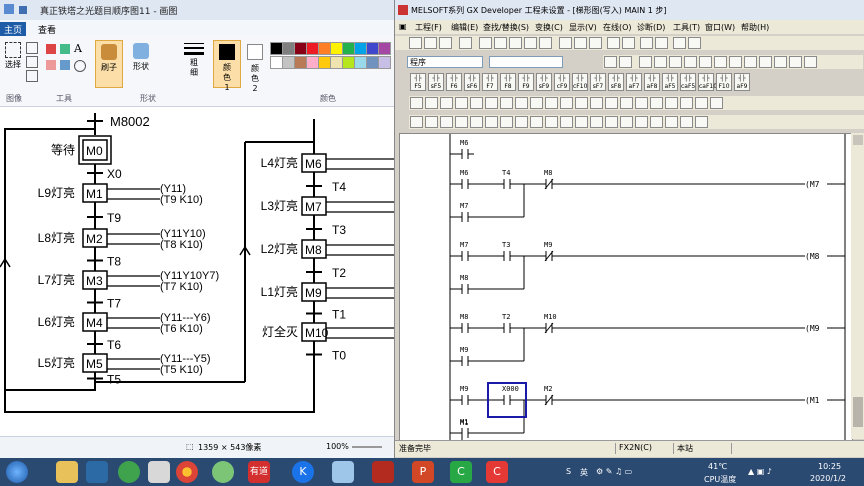 The width and height of the screenshot is (864, 486). I want to click on wechat-icon, so click(223, 472).